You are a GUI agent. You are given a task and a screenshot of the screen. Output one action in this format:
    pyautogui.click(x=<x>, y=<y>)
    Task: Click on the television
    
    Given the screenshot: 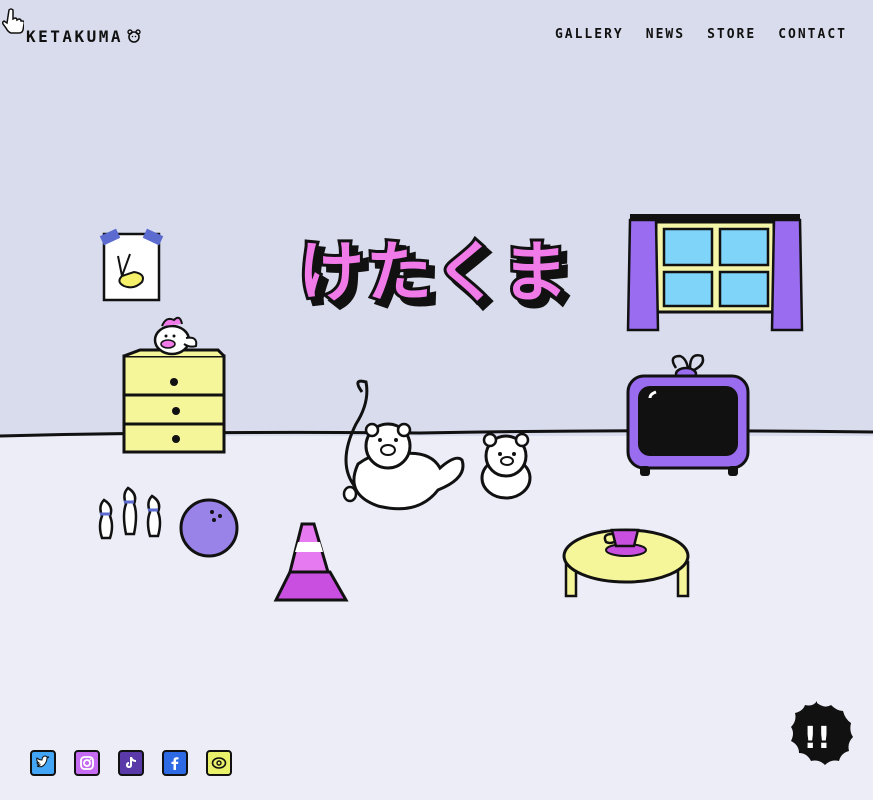 What is the action you would take?
    pyautogui.click(x=688, y=415)
    